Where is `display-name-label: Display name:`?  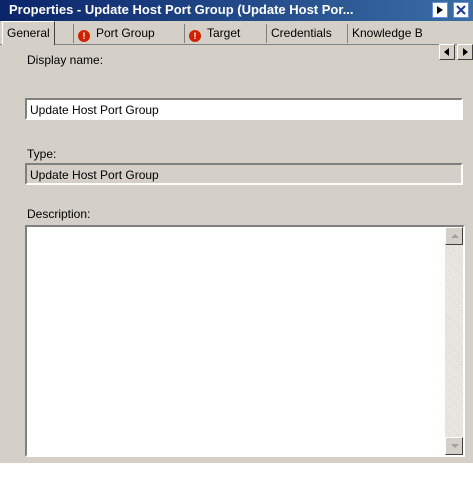 display-name-label: Display name: is located at coordinates (65, 60).